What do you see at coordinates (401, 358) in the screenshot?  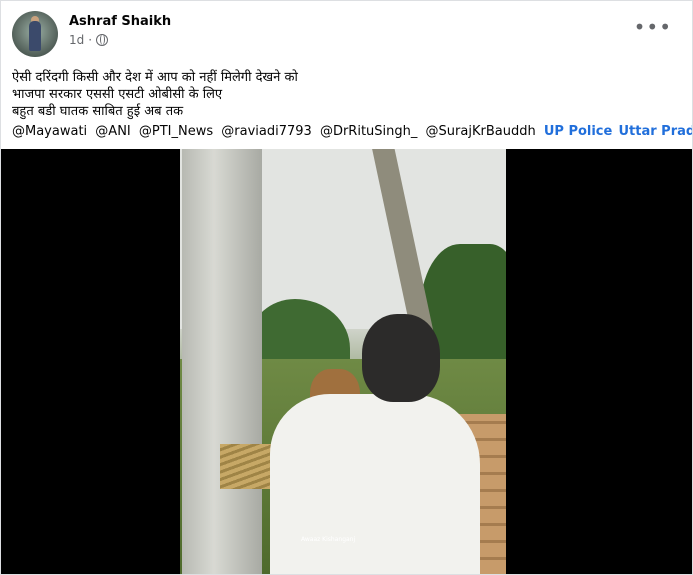 I see `video-person-head` at bounding box center [401, 358].